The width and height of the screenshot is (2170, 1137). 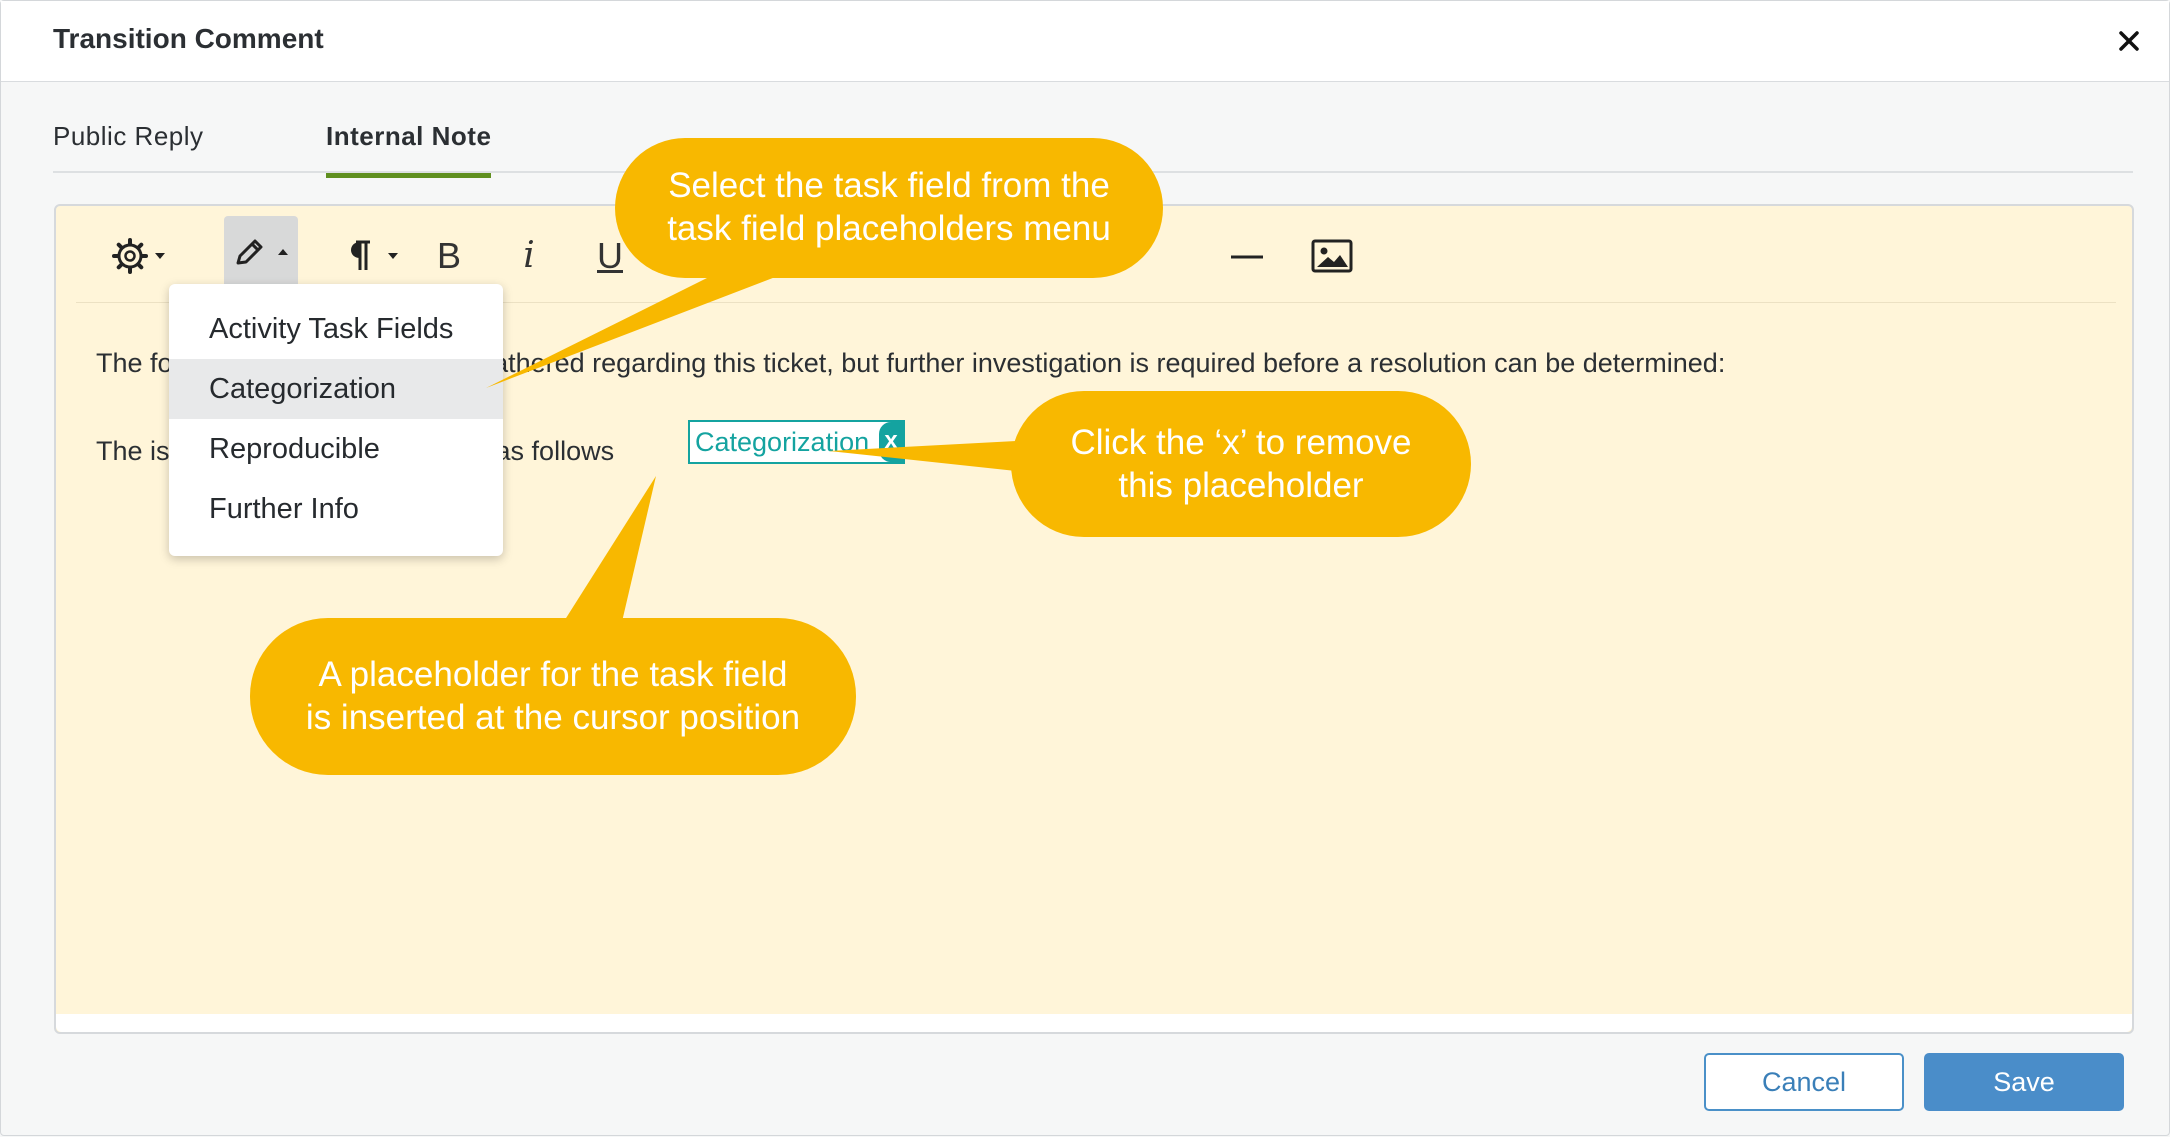 I want to click on remove-placeholder-button: x, so click(x=891, y=442).